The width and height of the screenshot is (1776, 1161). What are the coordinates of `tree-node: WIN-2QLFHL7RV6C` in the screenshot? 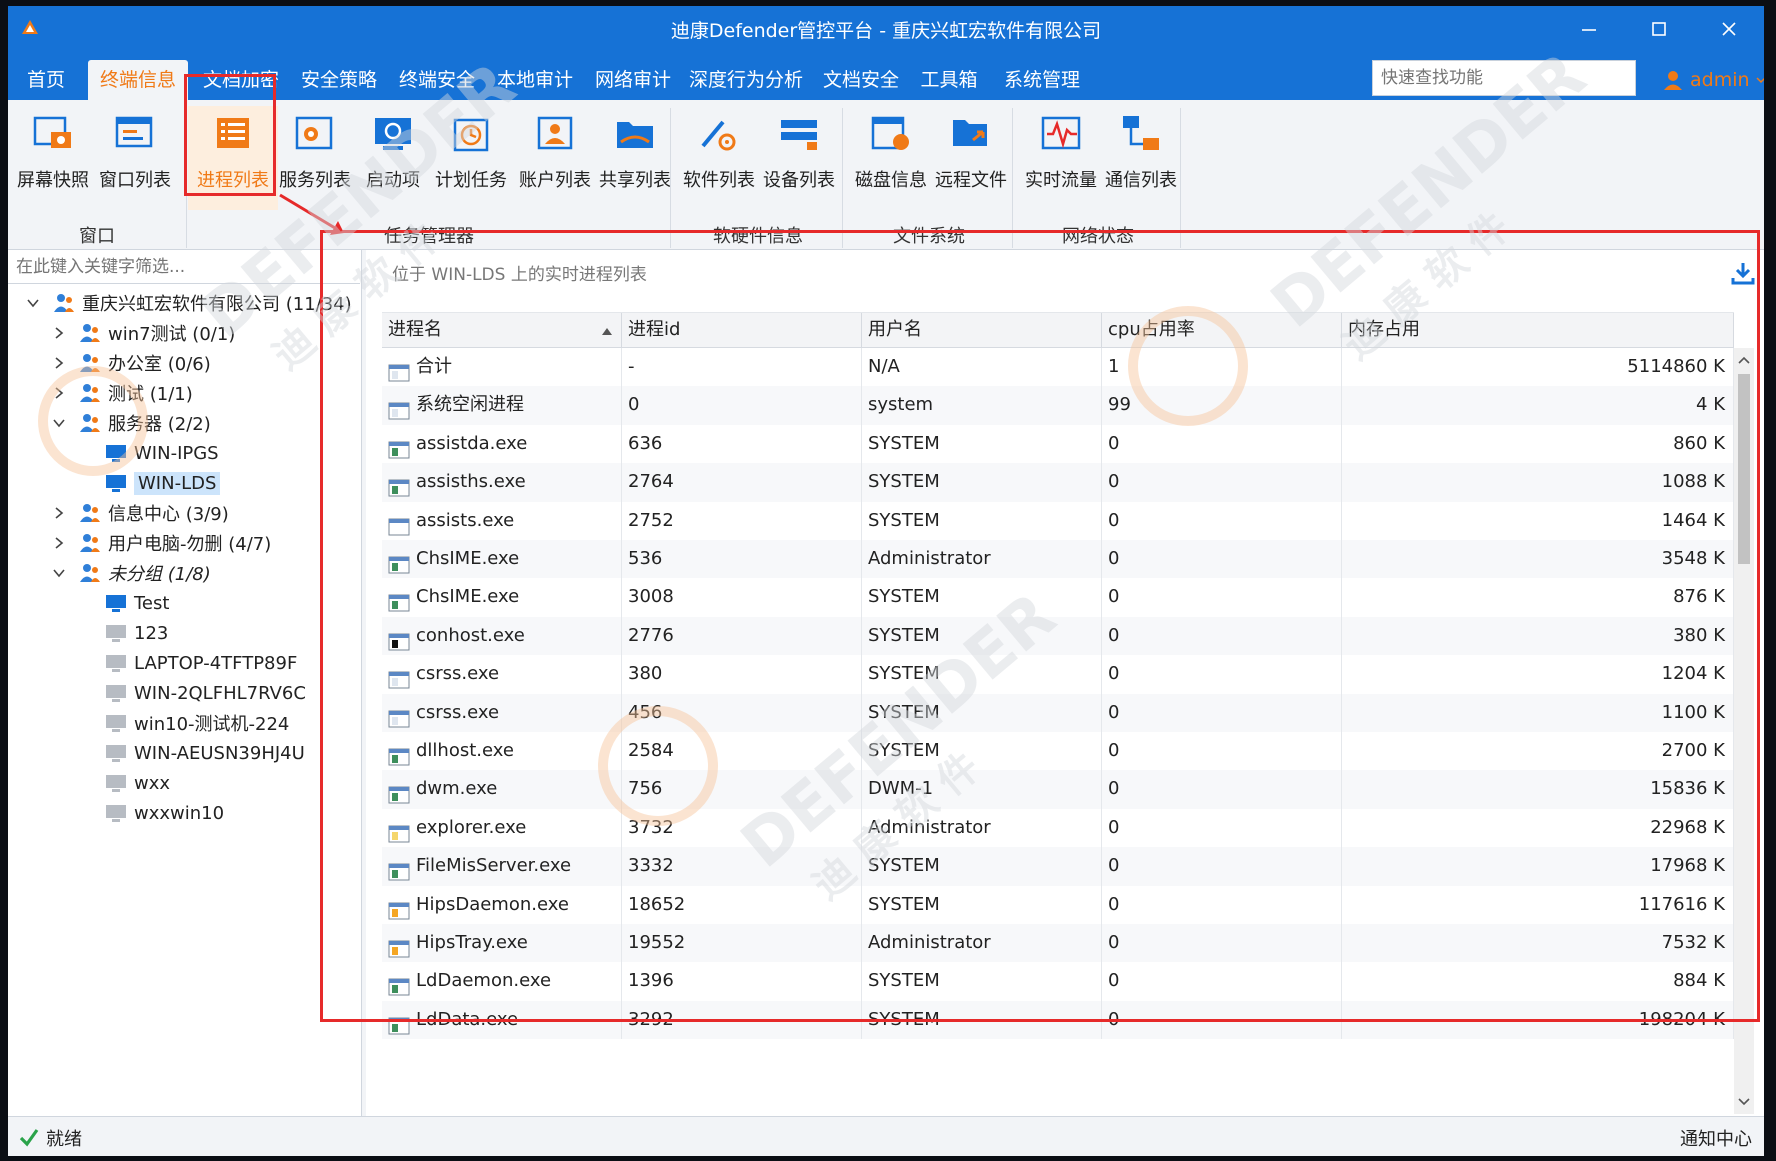 It's located at (184, 693).